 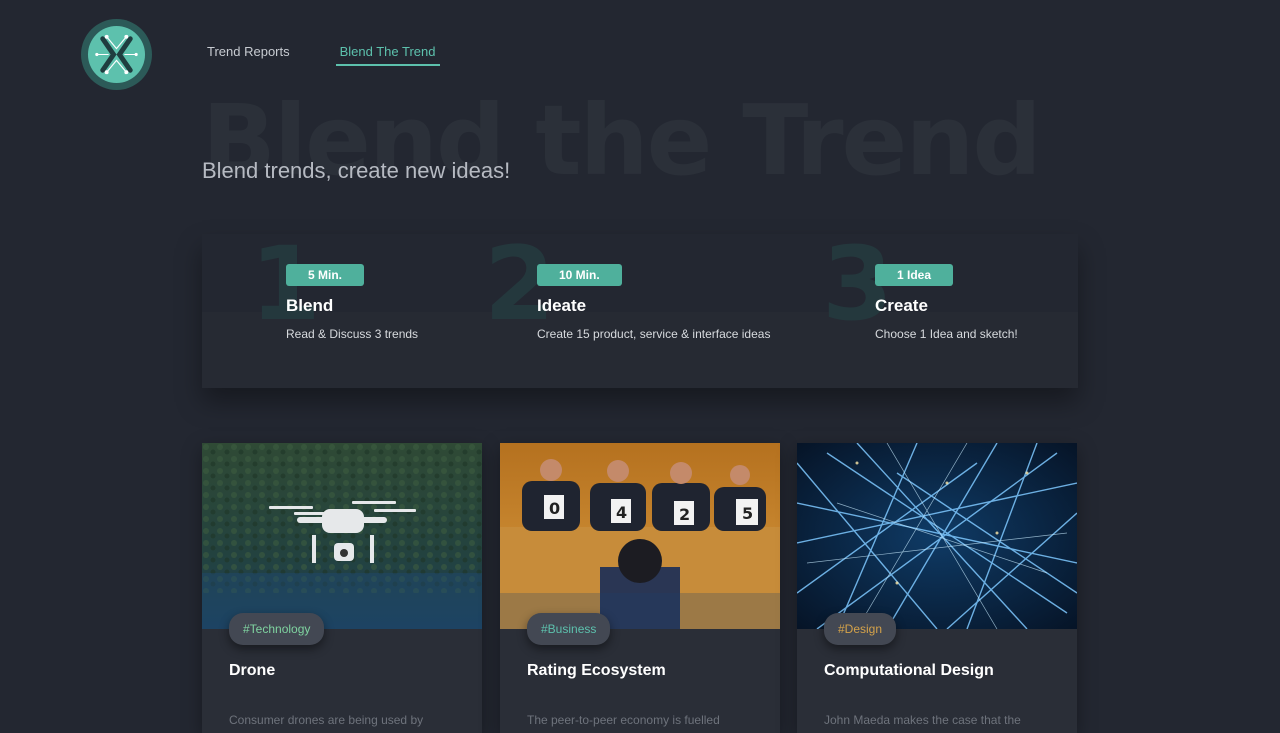 What do you see at coordinates (387, 55) in the screenshot?
I see `nav-blend-the-trend: Blend The Trend` at bounding box center [387, 55].